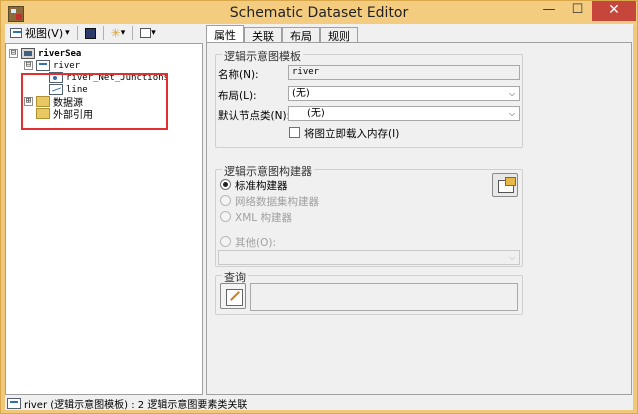 The image size is (638, 414). I want to click on default-node-select: (无) ⌵, so click(404, 113).